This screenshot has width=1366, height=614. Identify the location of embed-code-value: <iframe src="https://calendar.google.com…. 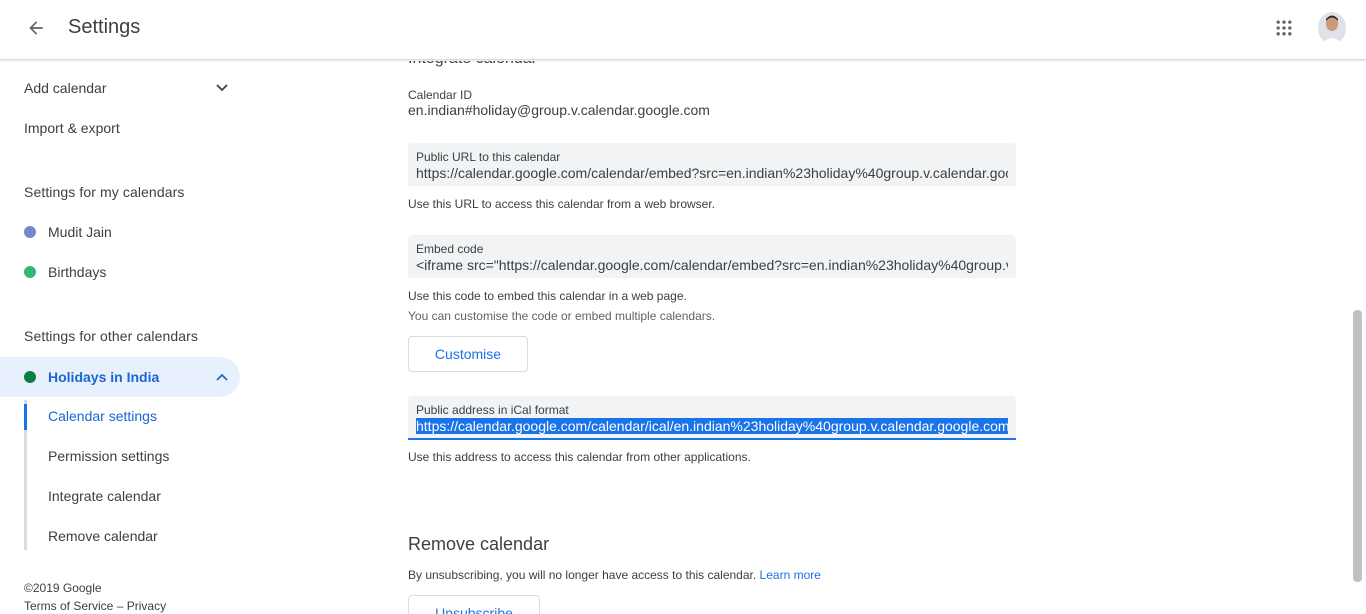
(712, 265).